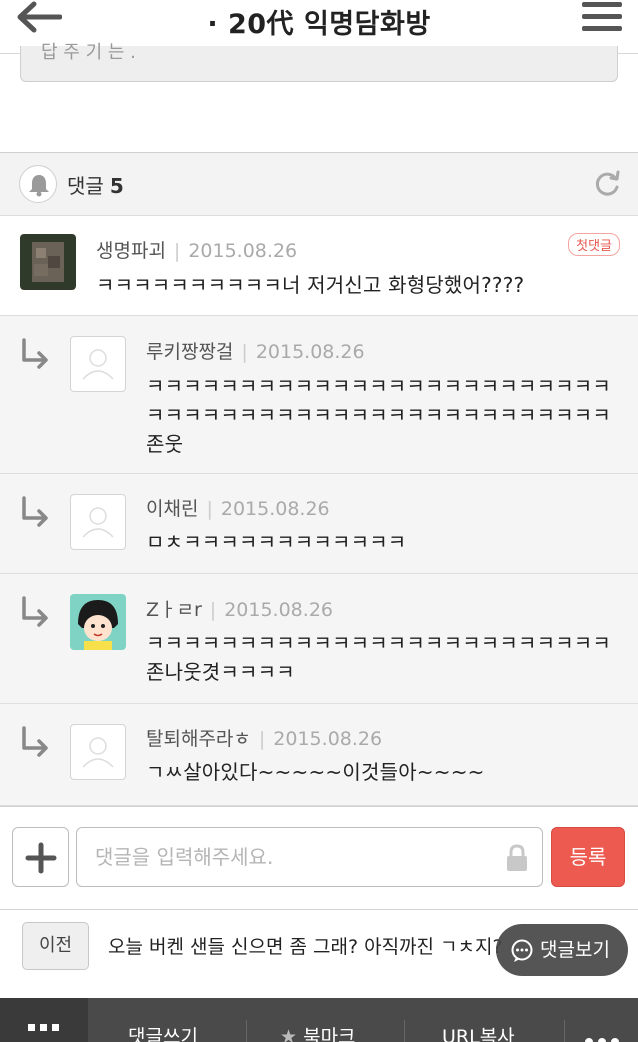 This screenshot has width=638, height=1042. I want to click on bookmark-label: 북마크, so click(329, 1034).